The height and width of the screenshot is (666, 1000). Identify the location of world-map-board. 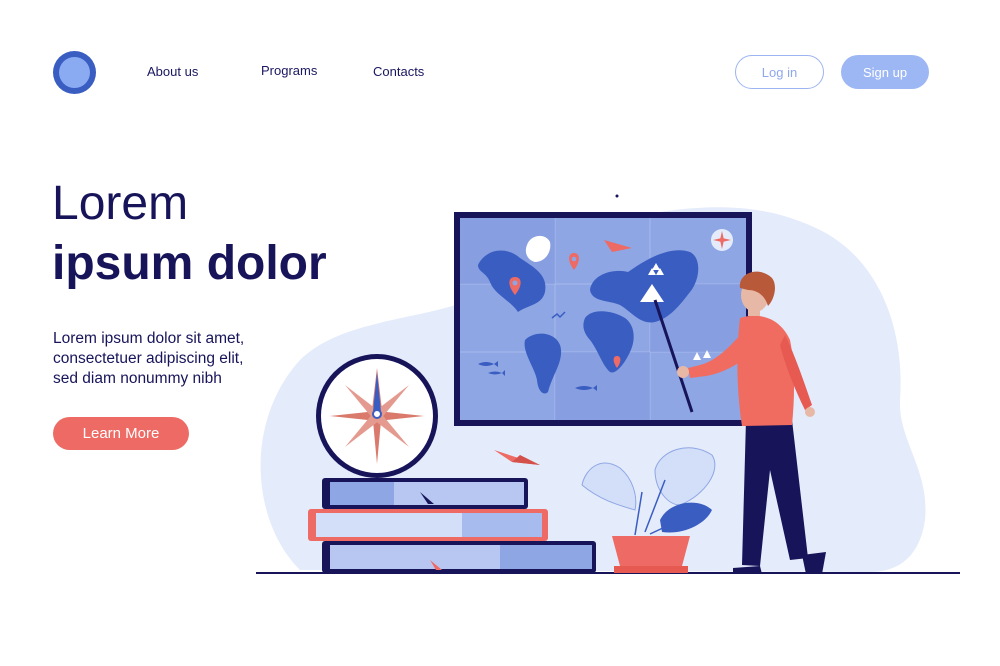
(603, 319).